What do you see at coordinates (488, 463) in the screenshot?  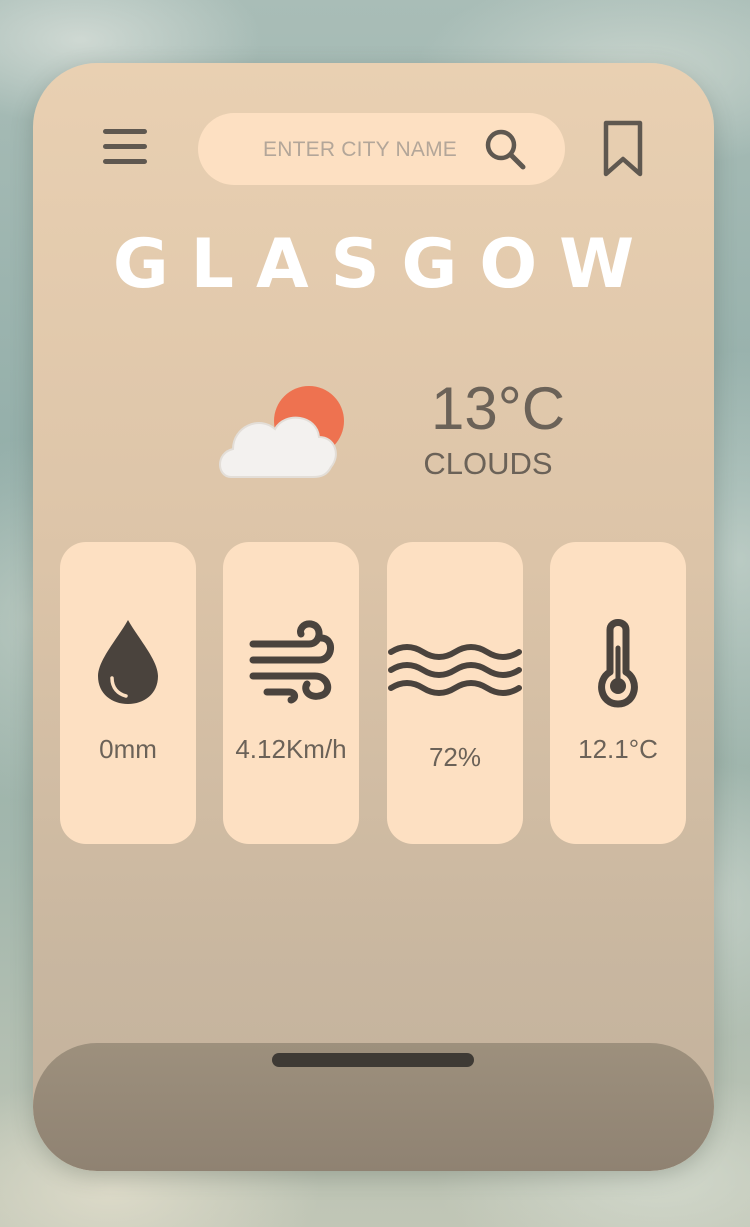 I see `weather-condition: CLOUDS` at bounding box center [488, 463].